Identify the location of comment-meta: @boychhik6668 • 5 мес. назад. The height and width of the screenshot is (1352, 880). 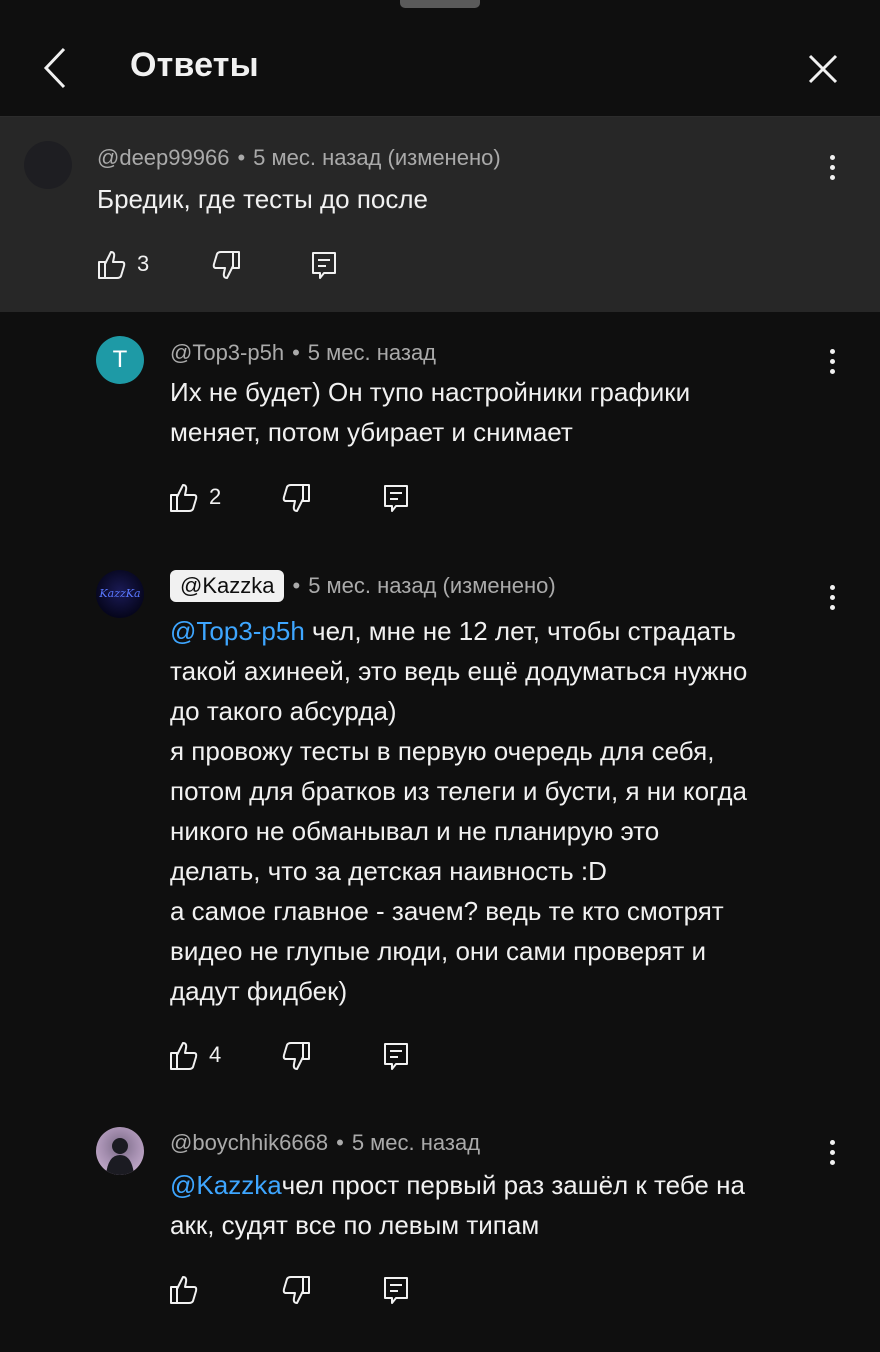
(325, 1143).